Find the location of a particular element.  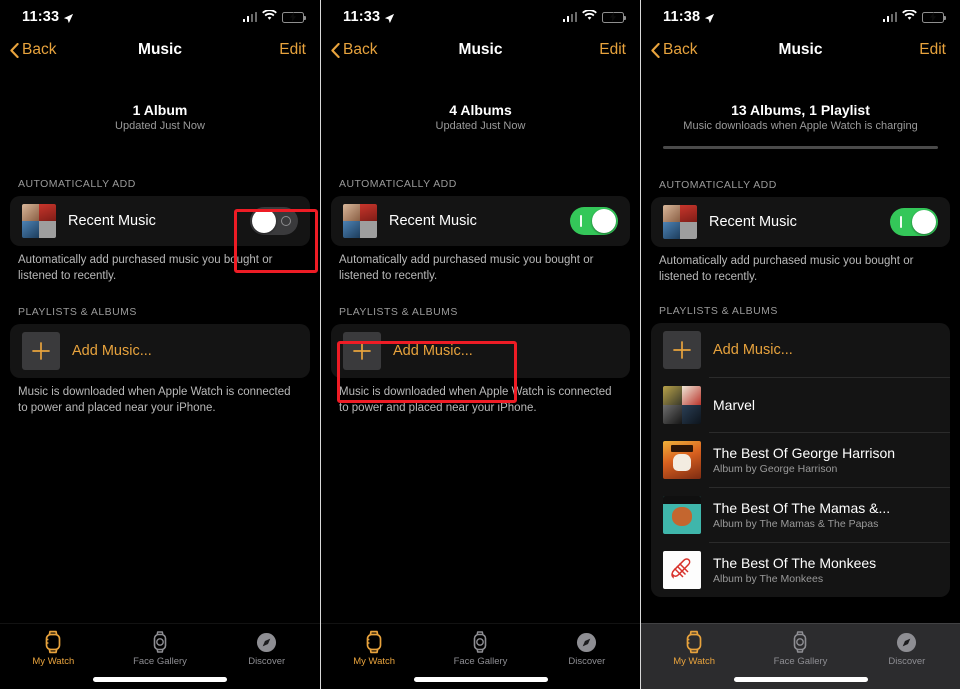

status-bar: 11:33 is located at coordinates (480, 17).